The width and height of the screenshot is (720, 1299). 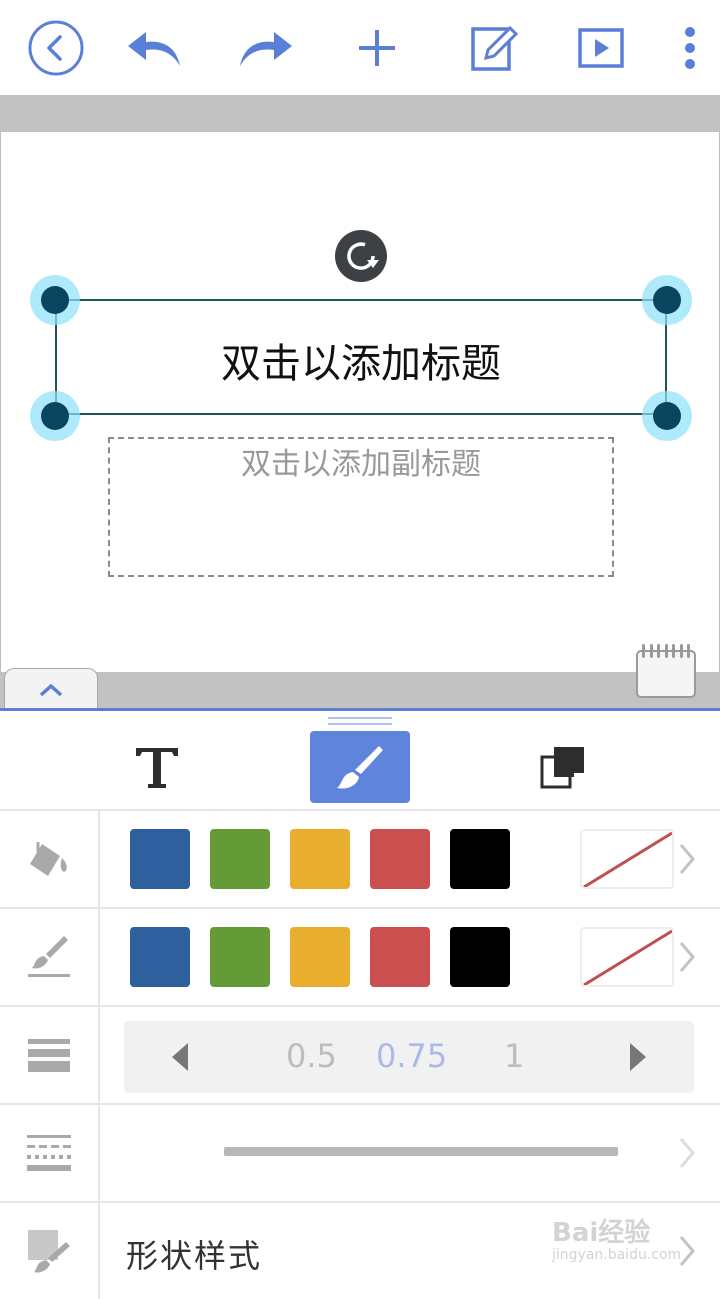 What do you see at coordinates (361, 507) in the screenshot?
I see `subtitle-placeholder-box: 双击以添加副标题` at bounding box center [361, 507].